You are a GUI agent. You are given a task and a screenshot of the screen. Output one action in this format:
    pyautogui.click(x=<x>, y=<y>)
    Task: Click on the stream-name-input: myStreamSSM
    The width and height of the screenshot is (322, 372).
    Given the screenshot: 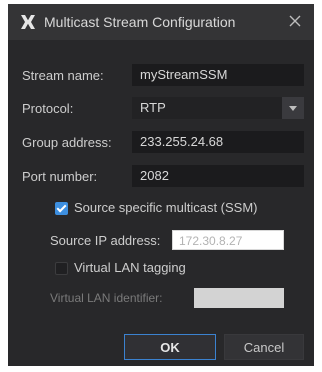 What is the action you would take?
    pyautogui.click(x=218, y=75)
    